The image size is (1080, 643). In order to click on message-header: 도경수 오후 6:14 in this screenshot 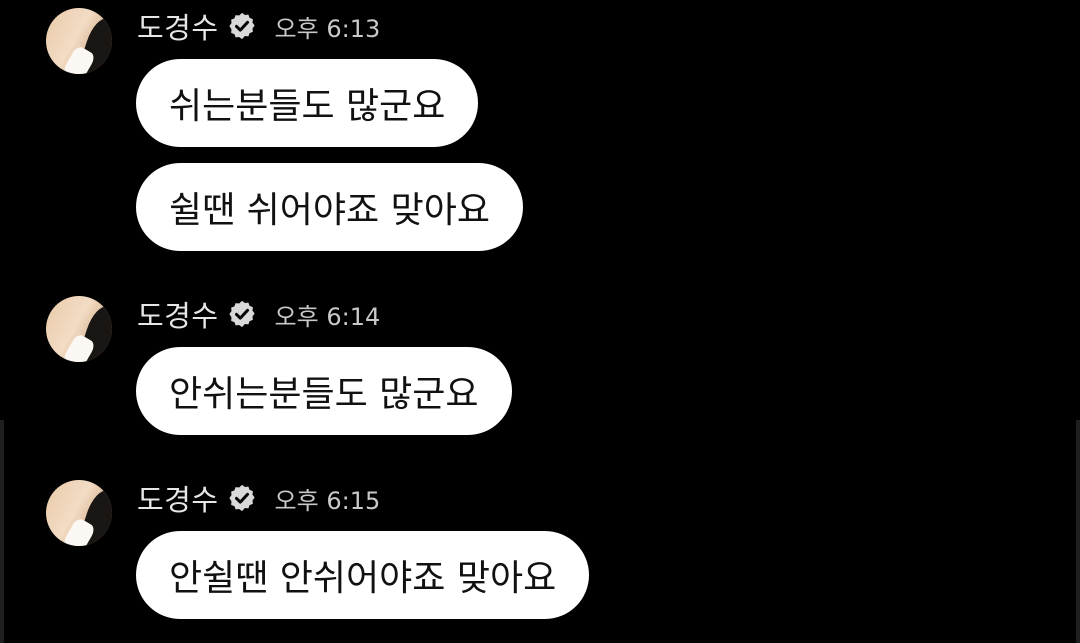, I will do `click(258, 314)`.